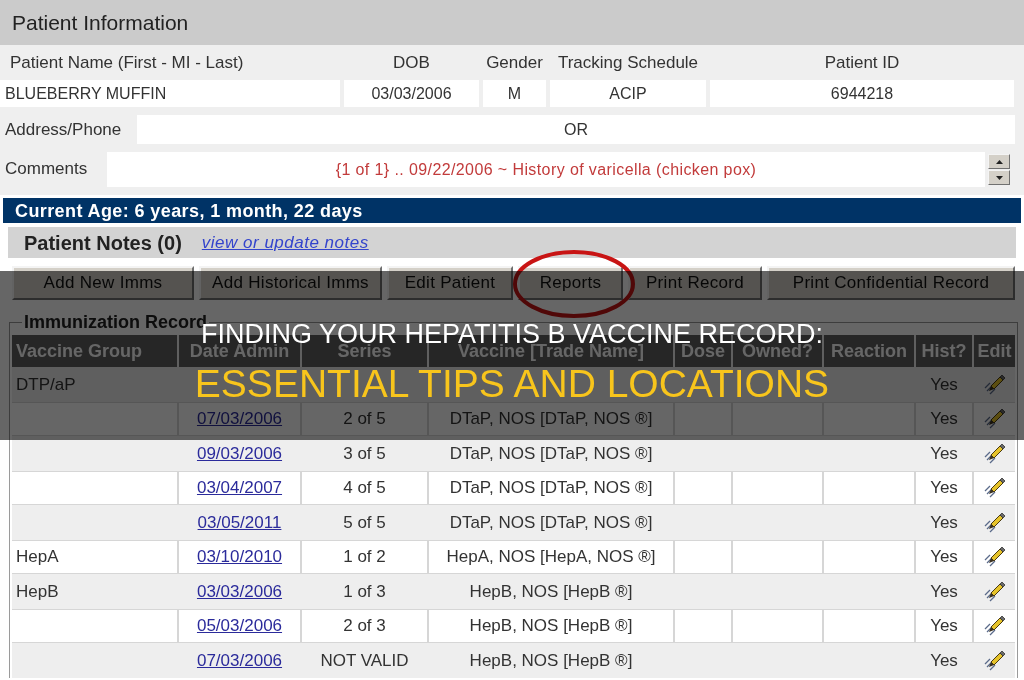 This screenshot has width=1024, height=680. Describe the element at coordinates (127, 62) in the screenshot. I see `field-label: Patient Name (First - MI - Last)` at that location.